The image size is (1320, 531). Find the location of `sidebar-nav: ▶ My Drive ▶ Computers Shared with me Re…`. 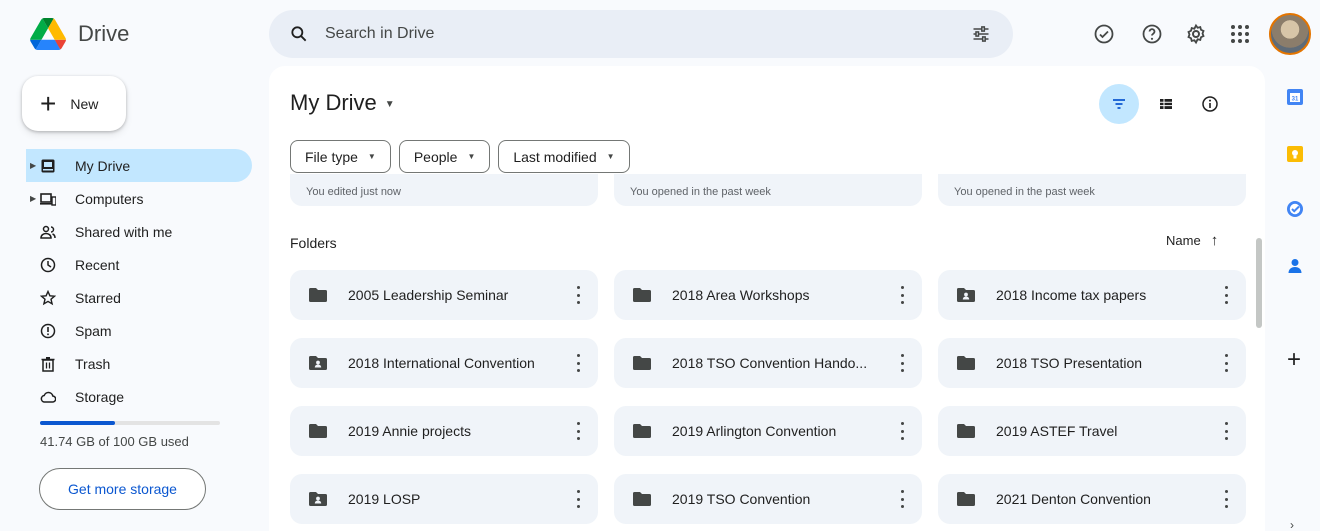

sidebar-nav: ▶ My Drive ▶ Computers Shared with me Re… is located at coordinates (126, 281).